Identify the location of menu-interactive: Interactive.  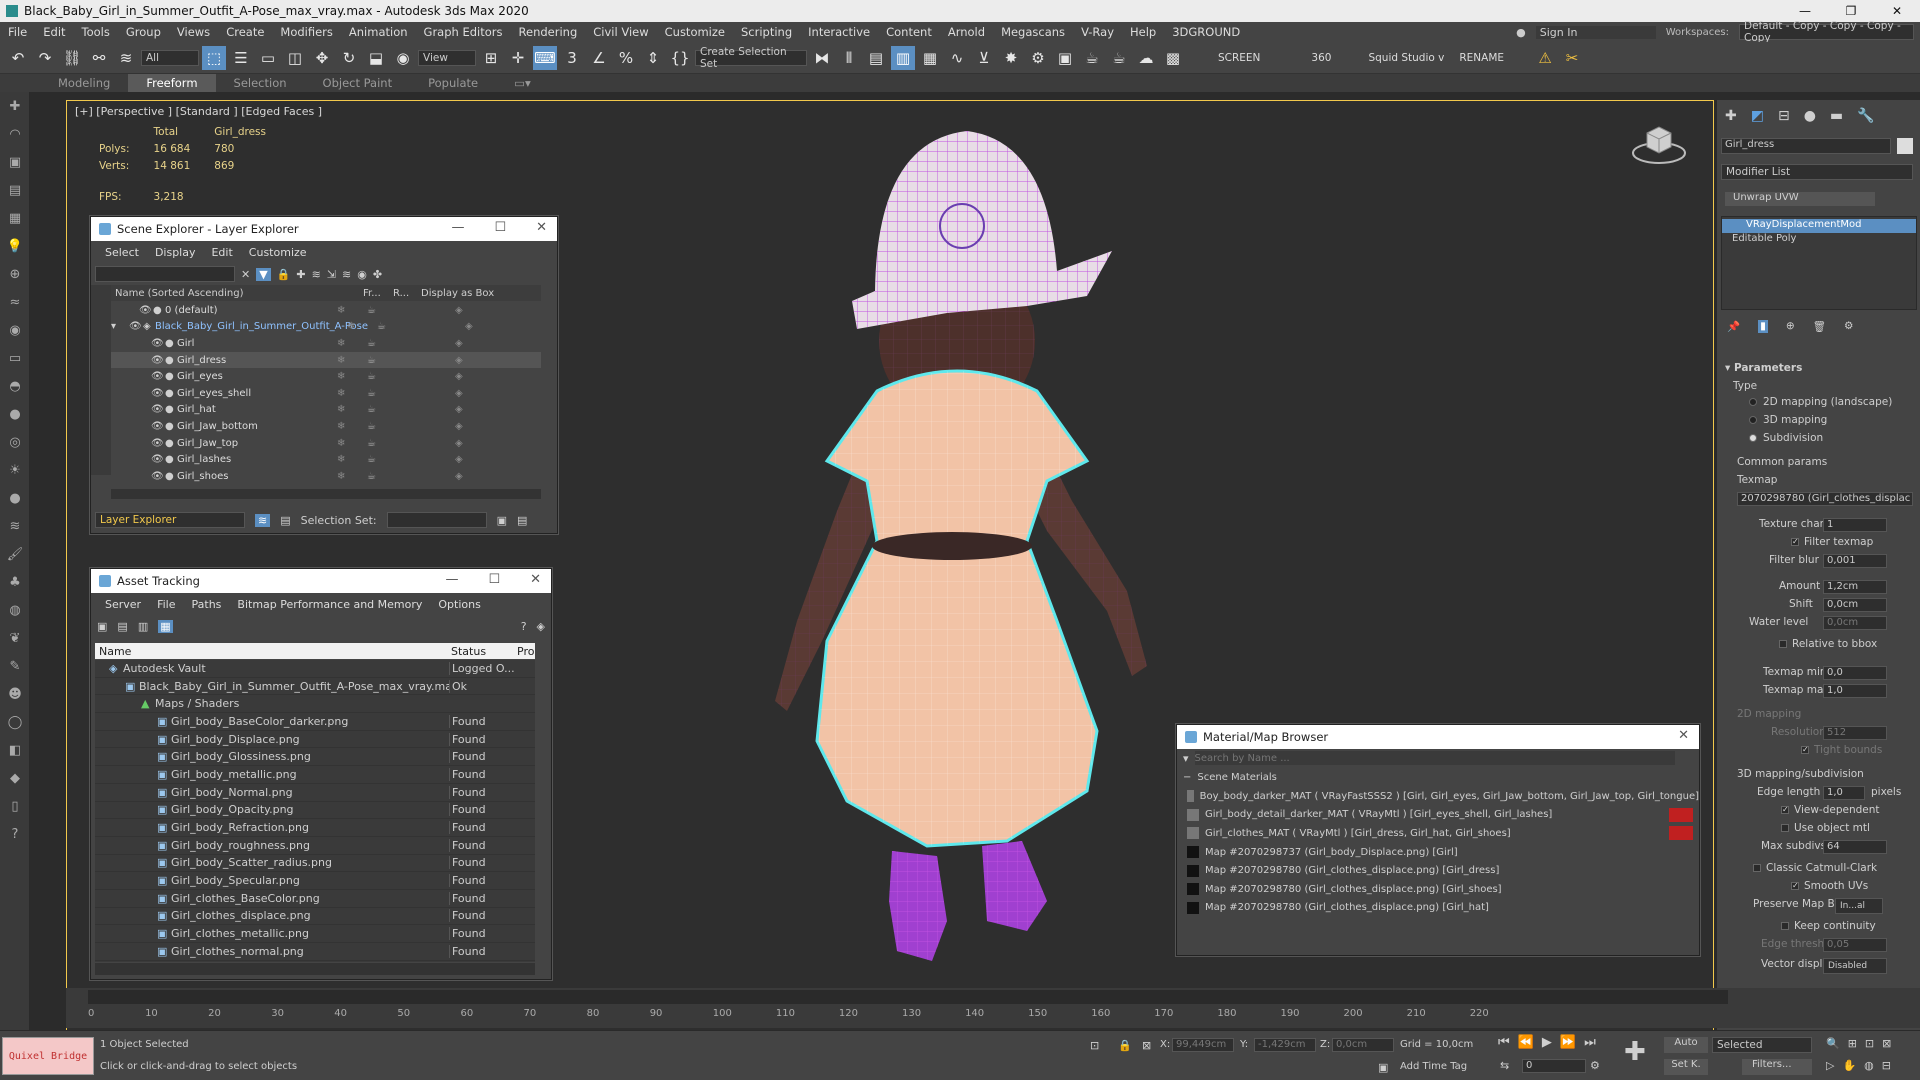
(839, 32).